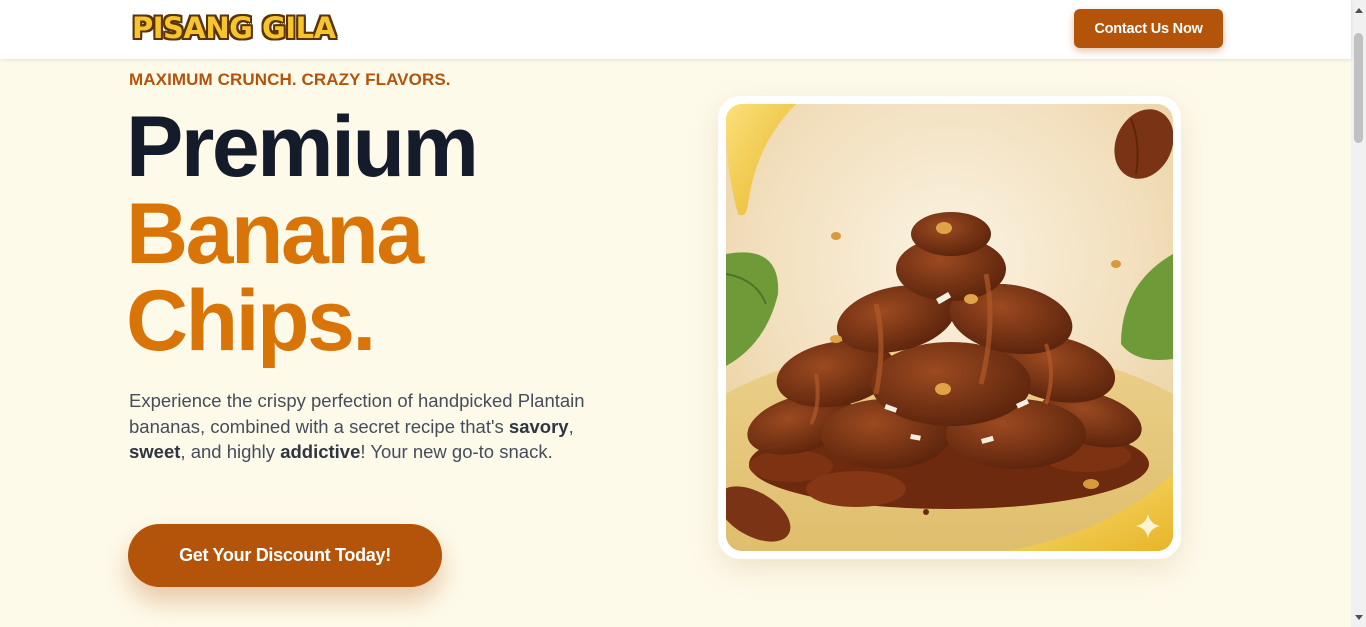  I want to click on desc-text: ! Your new go-to snack., so click(456, 451).